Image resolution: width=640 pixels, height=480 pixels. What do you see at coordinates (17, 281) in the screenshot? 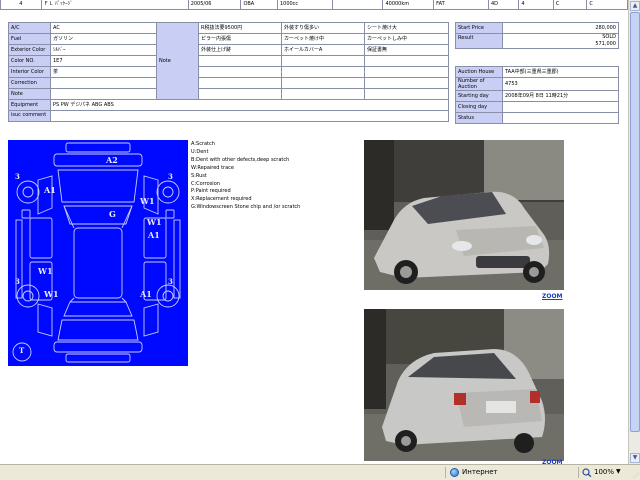
I see `mark-3-rear-left: 3` at bounding box center [17, 281].